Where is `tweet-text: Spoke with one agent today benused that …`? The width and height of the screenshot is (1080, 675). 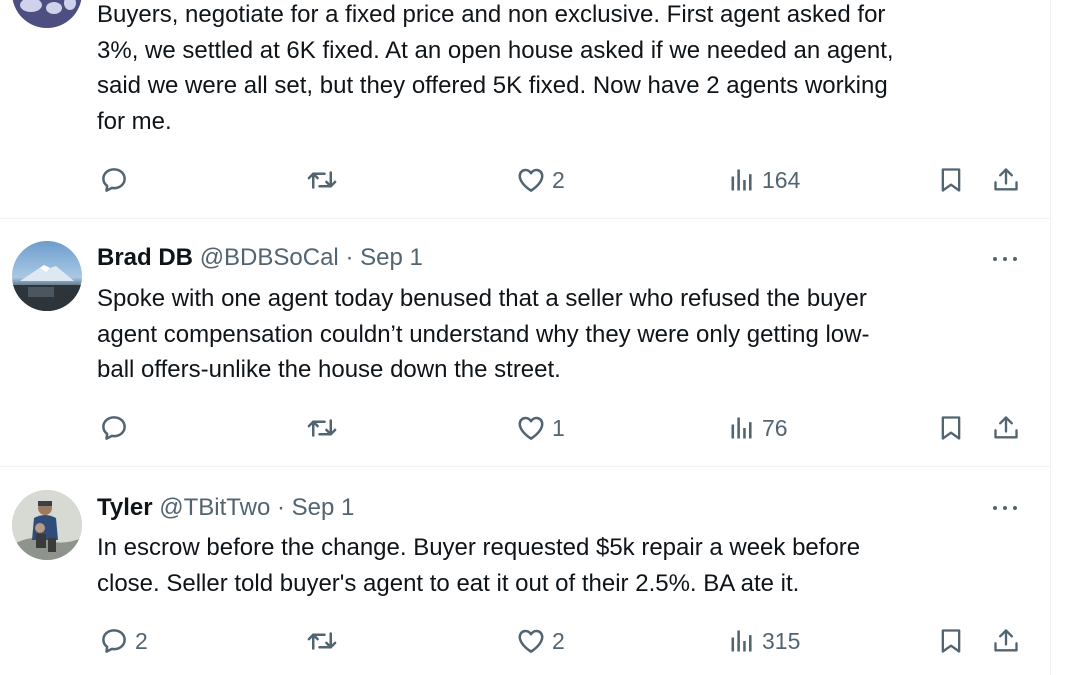 tweet-text: Spoke with one agent today benused that … is located at coordinates (557, 334).